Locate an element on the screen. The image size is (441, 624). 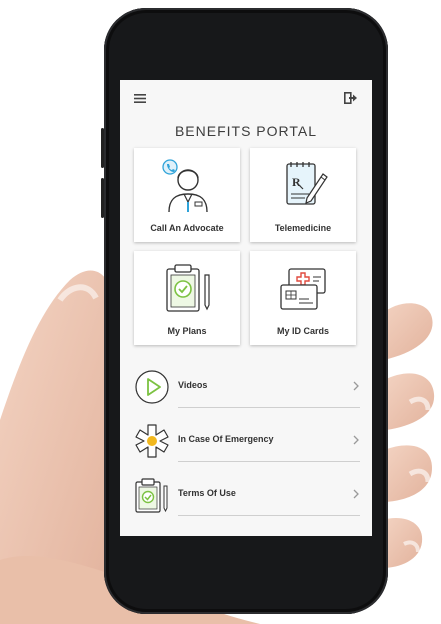
tile-label: Call An Advocate is located at coordinates (187, 228).